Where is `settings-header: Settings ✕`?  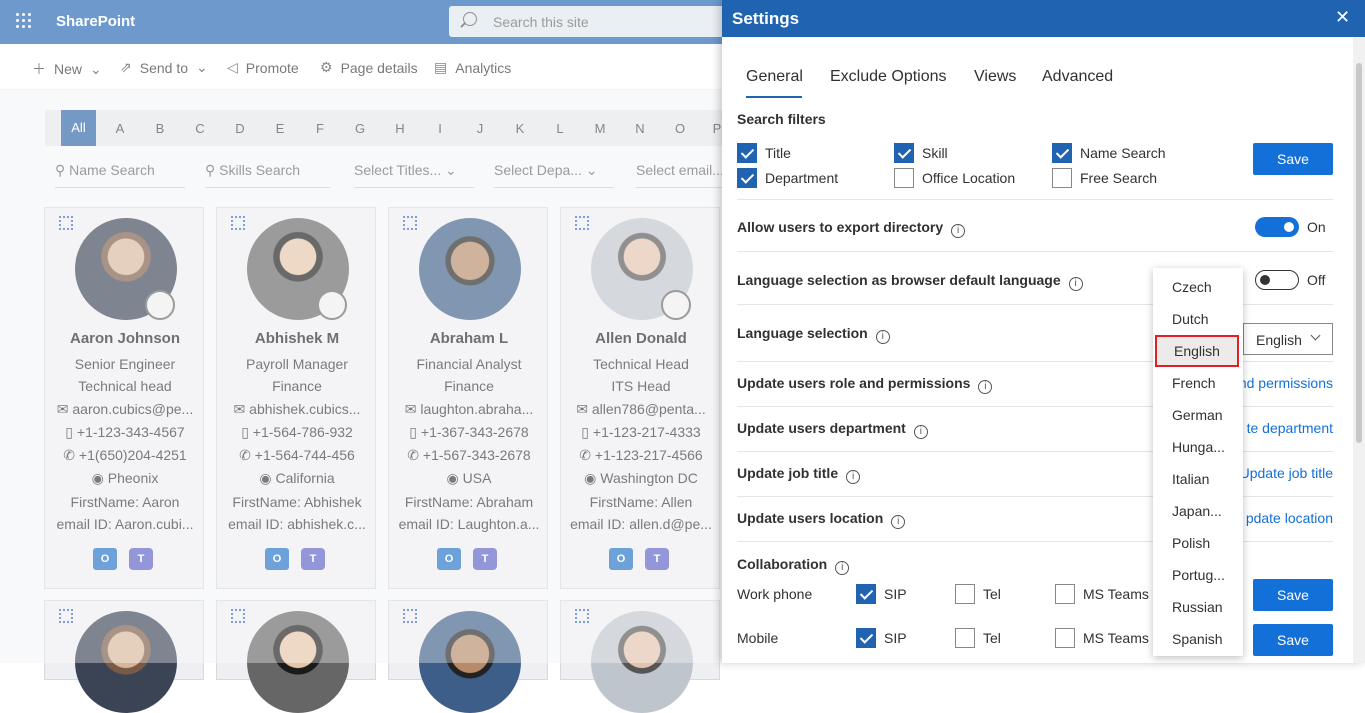
settings-header: Settings ✕ is located at coordinates (1043, 18).